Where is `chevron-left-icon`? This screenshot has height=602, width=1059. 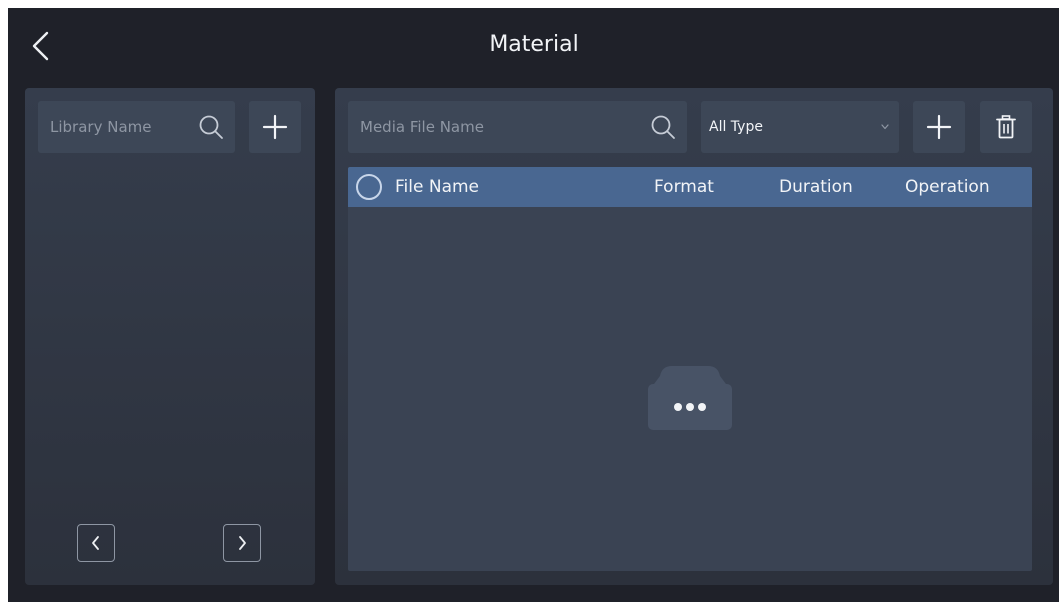 chevron-left-icon is located at coordinates (95, 543).